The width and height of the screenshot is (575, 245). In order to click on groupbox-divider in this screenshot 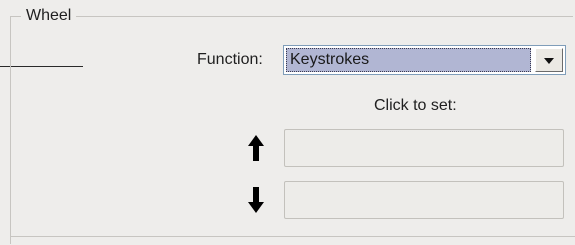, I will do `click(292, 236)`.